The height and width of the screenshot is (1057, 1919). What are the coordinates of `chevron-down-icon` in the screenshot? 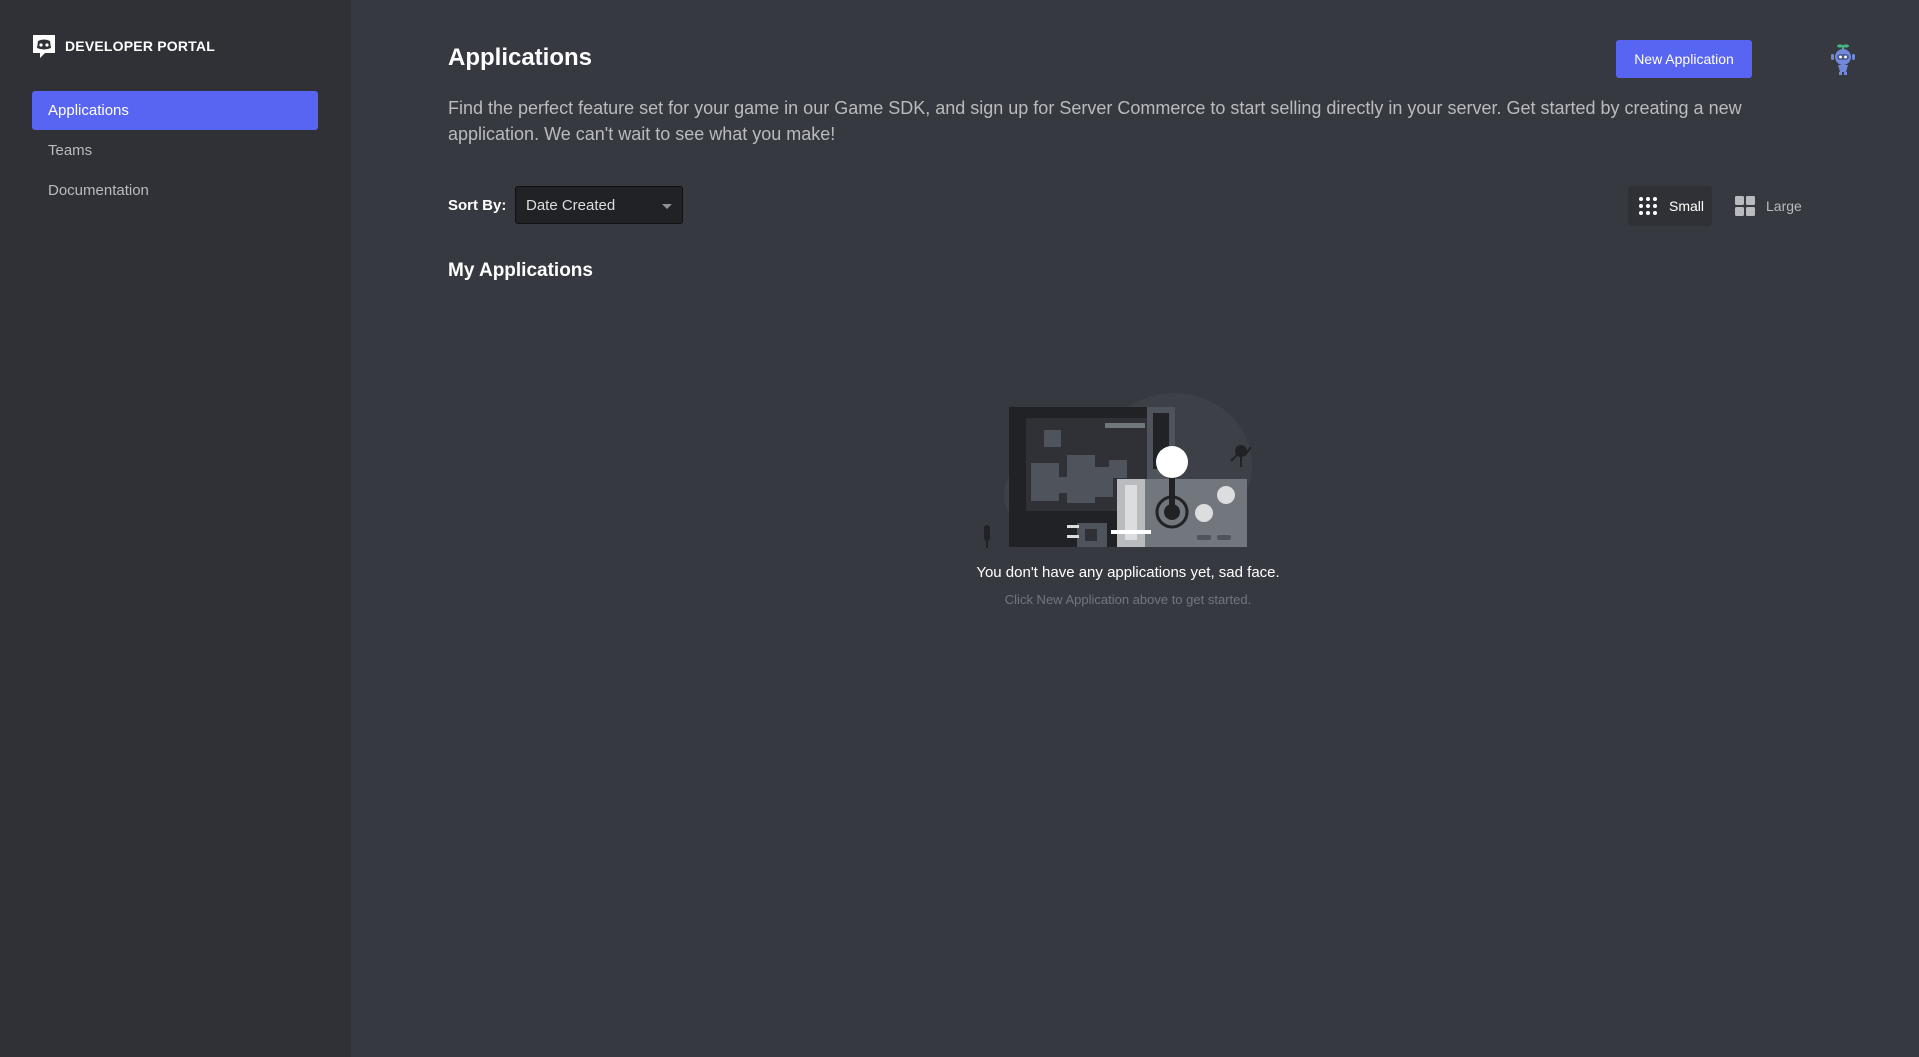 It's located at (667, 206).